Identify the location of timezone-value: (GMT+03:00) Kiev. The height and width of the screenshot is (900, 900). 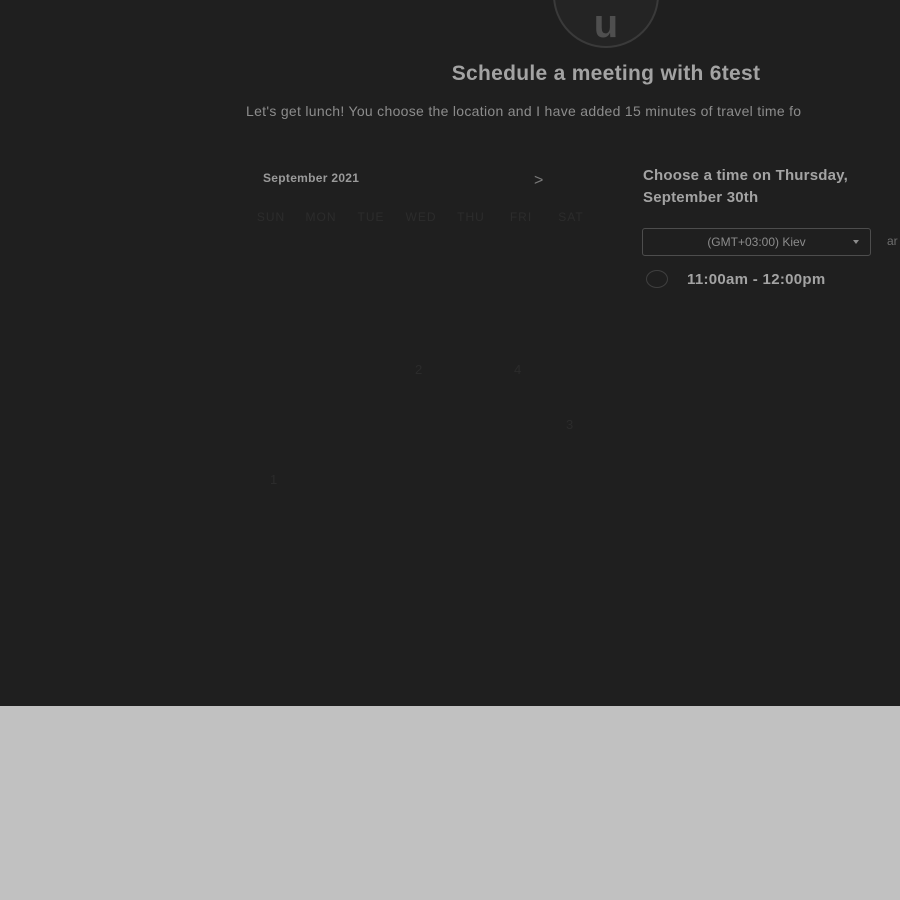
(756, 242).